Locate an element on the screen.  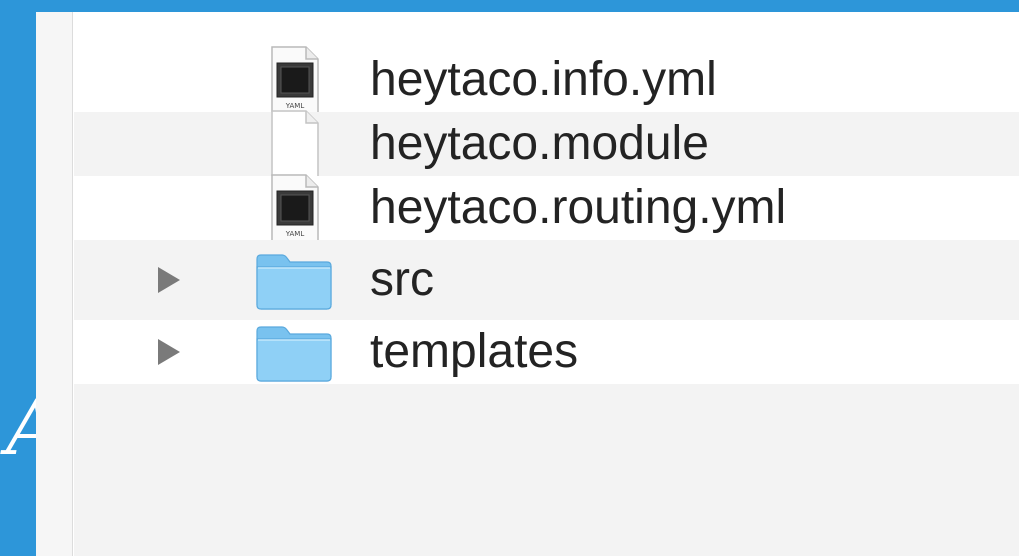
list-item-heytaco-module: heytaco.module is located at coordinates (546, 144).